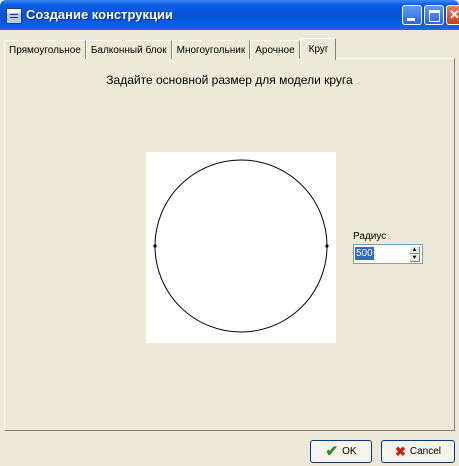  Describe the element at coordinates (349, 451) in the screenshot. I see `ok-label: OK` at that location.